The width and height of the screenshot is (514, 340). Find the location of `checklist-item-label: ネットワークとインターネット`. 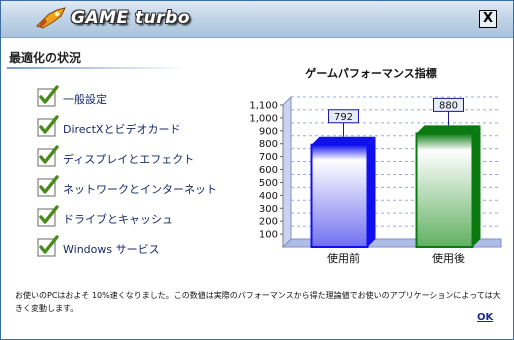

checklist-item-label: ネットワークとインターネット is located at coordinates (140, 189).